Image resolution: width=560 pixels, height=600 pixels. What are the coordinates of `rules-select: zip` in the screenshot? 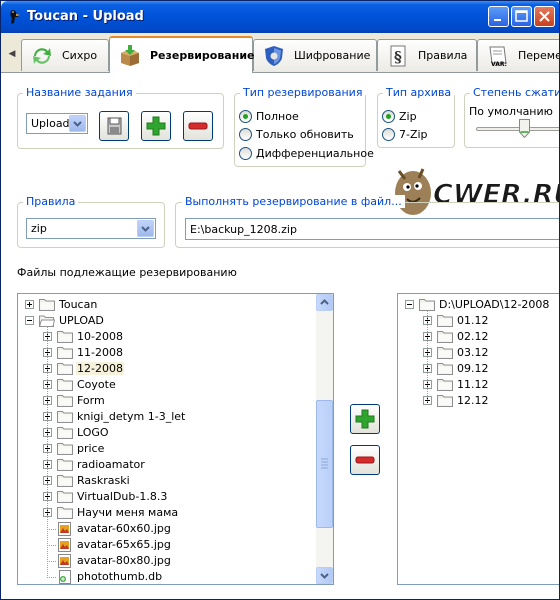 It's located at (91, 228).